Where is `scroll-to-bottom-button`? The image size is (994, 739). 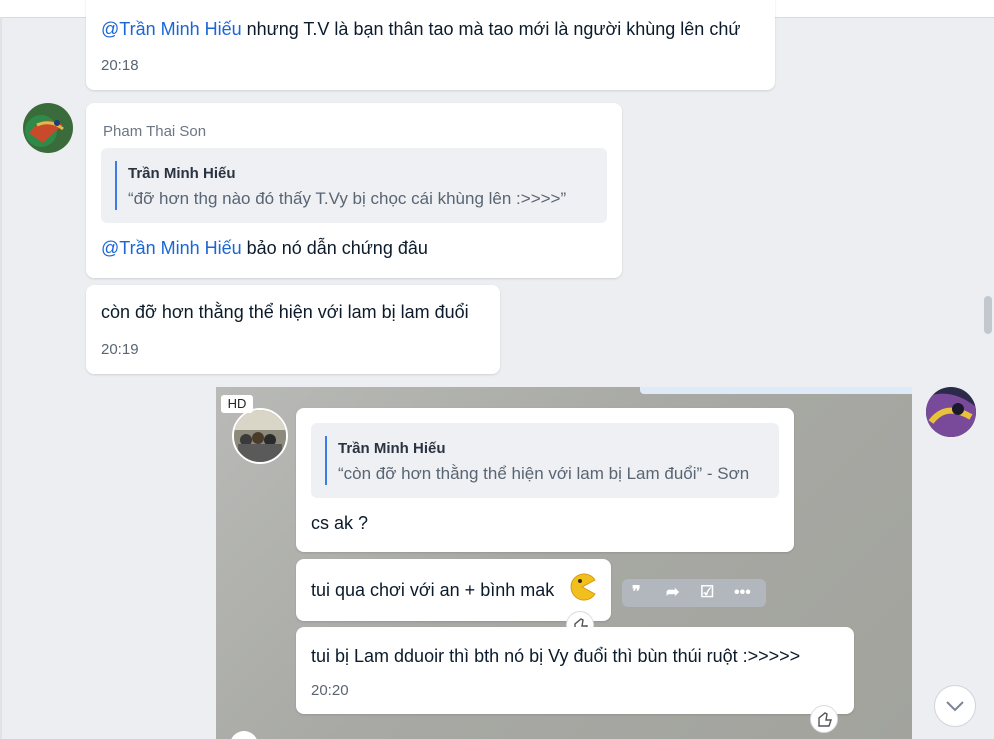
scroll-to-bottom-button is located at coordinates (955, 706).